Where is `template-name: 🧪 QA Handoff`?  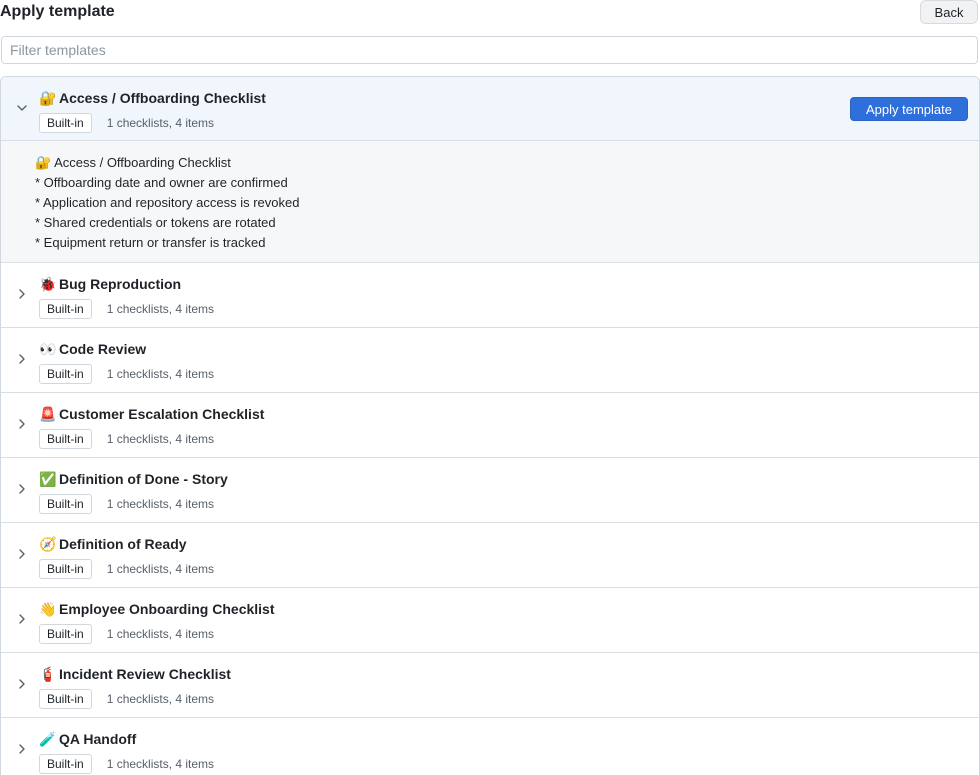
template-name: 🧪 QA Handoff is located at coordinates (126, 739).